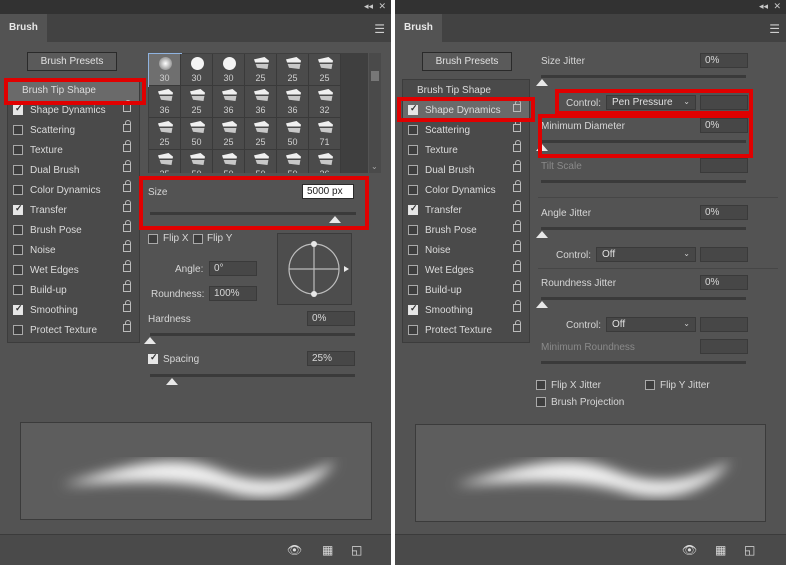 The image size is (786, 565). Describe the element at coordinates (774, 29) in the screenshot. I see `panel-menu-icon: ☰` at that location.